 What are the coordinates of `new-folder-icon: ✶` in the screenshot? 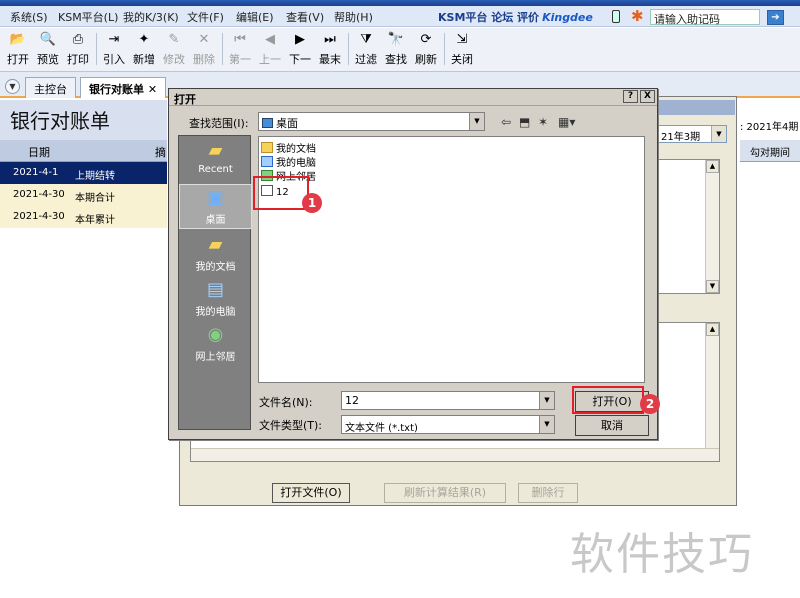 It's located at (543, 122).